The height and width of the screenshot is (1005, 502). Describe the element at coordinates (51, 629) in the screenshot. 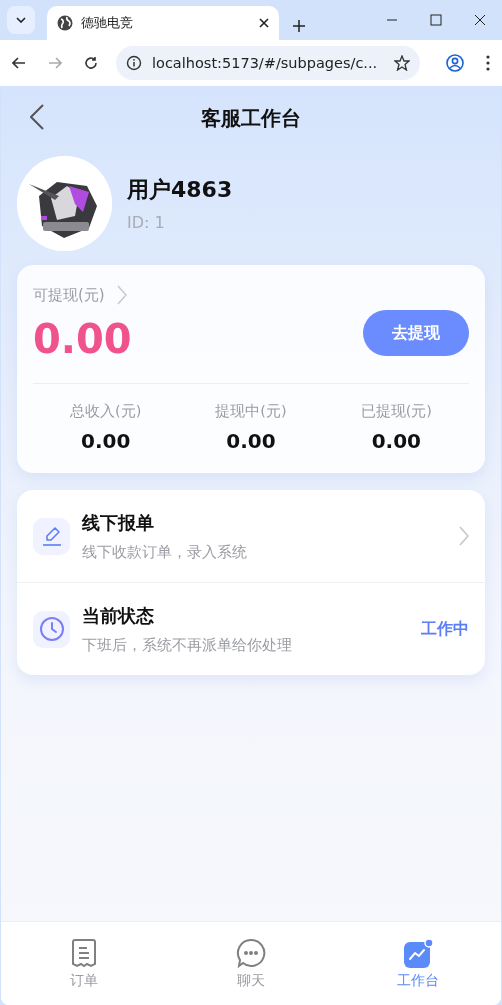

I see `clock-icon` at that location.